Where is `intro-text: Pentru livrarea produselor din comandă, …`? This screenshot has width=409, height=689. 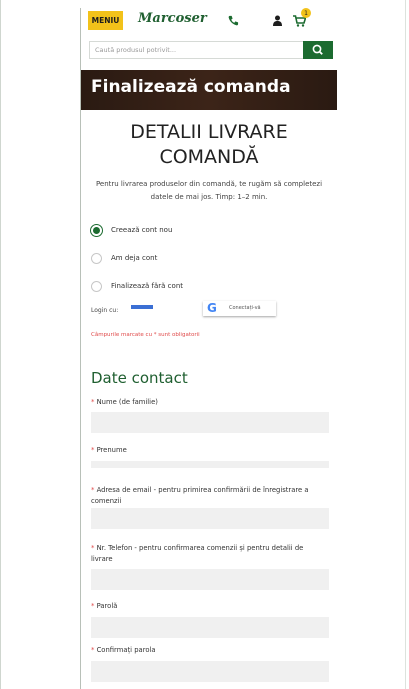
intro-text: Pentru livrarea produselor din comandă, … is located at coordinates (209, 190).